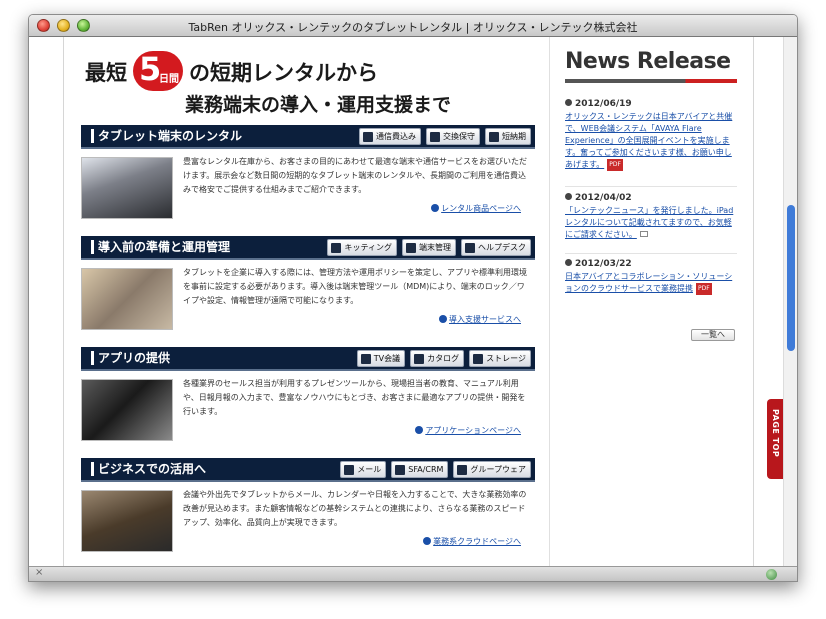 This screenshot has height=619, width=826. What do you see at coordinates (481, 208) in the screenshot?
I see `link-label: レンタル商品ページへ` at bounding box center [481, 208].